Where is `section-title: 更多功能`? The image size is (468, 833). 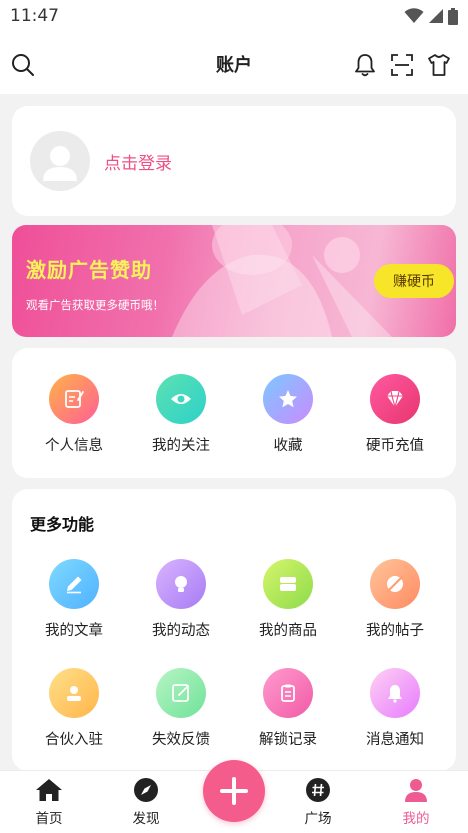
section-title: 更多功能 is located at coordinates (62, 524).